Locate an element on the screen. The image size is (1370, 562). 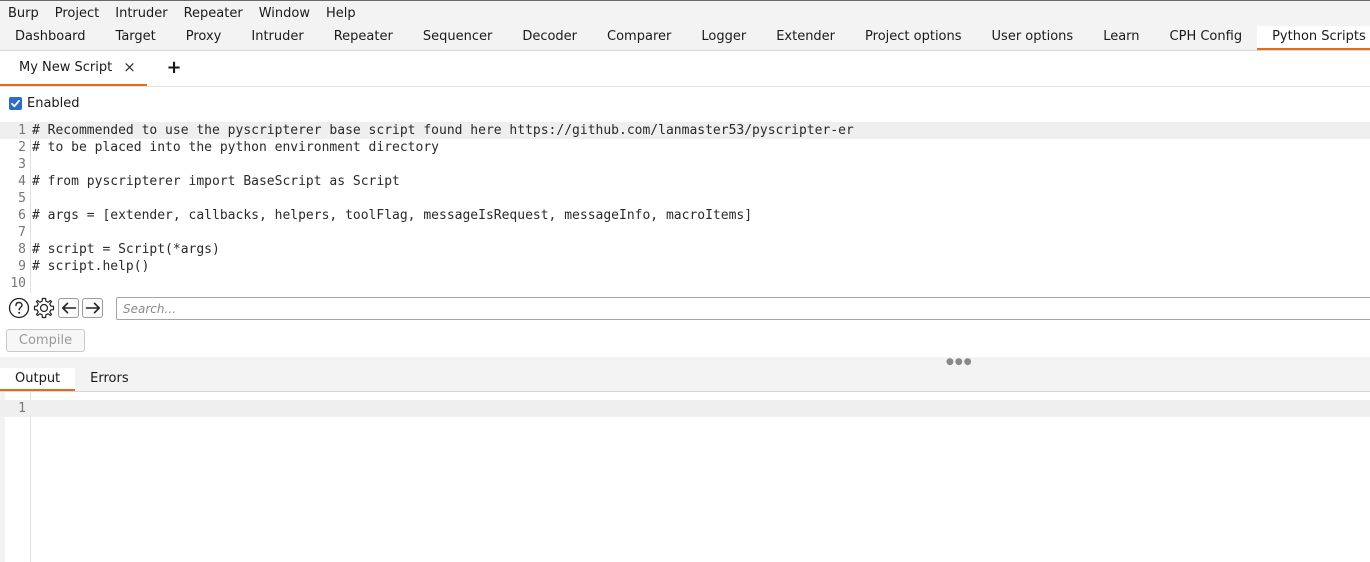
code-line: 3 is located at coordinates (685, 164).